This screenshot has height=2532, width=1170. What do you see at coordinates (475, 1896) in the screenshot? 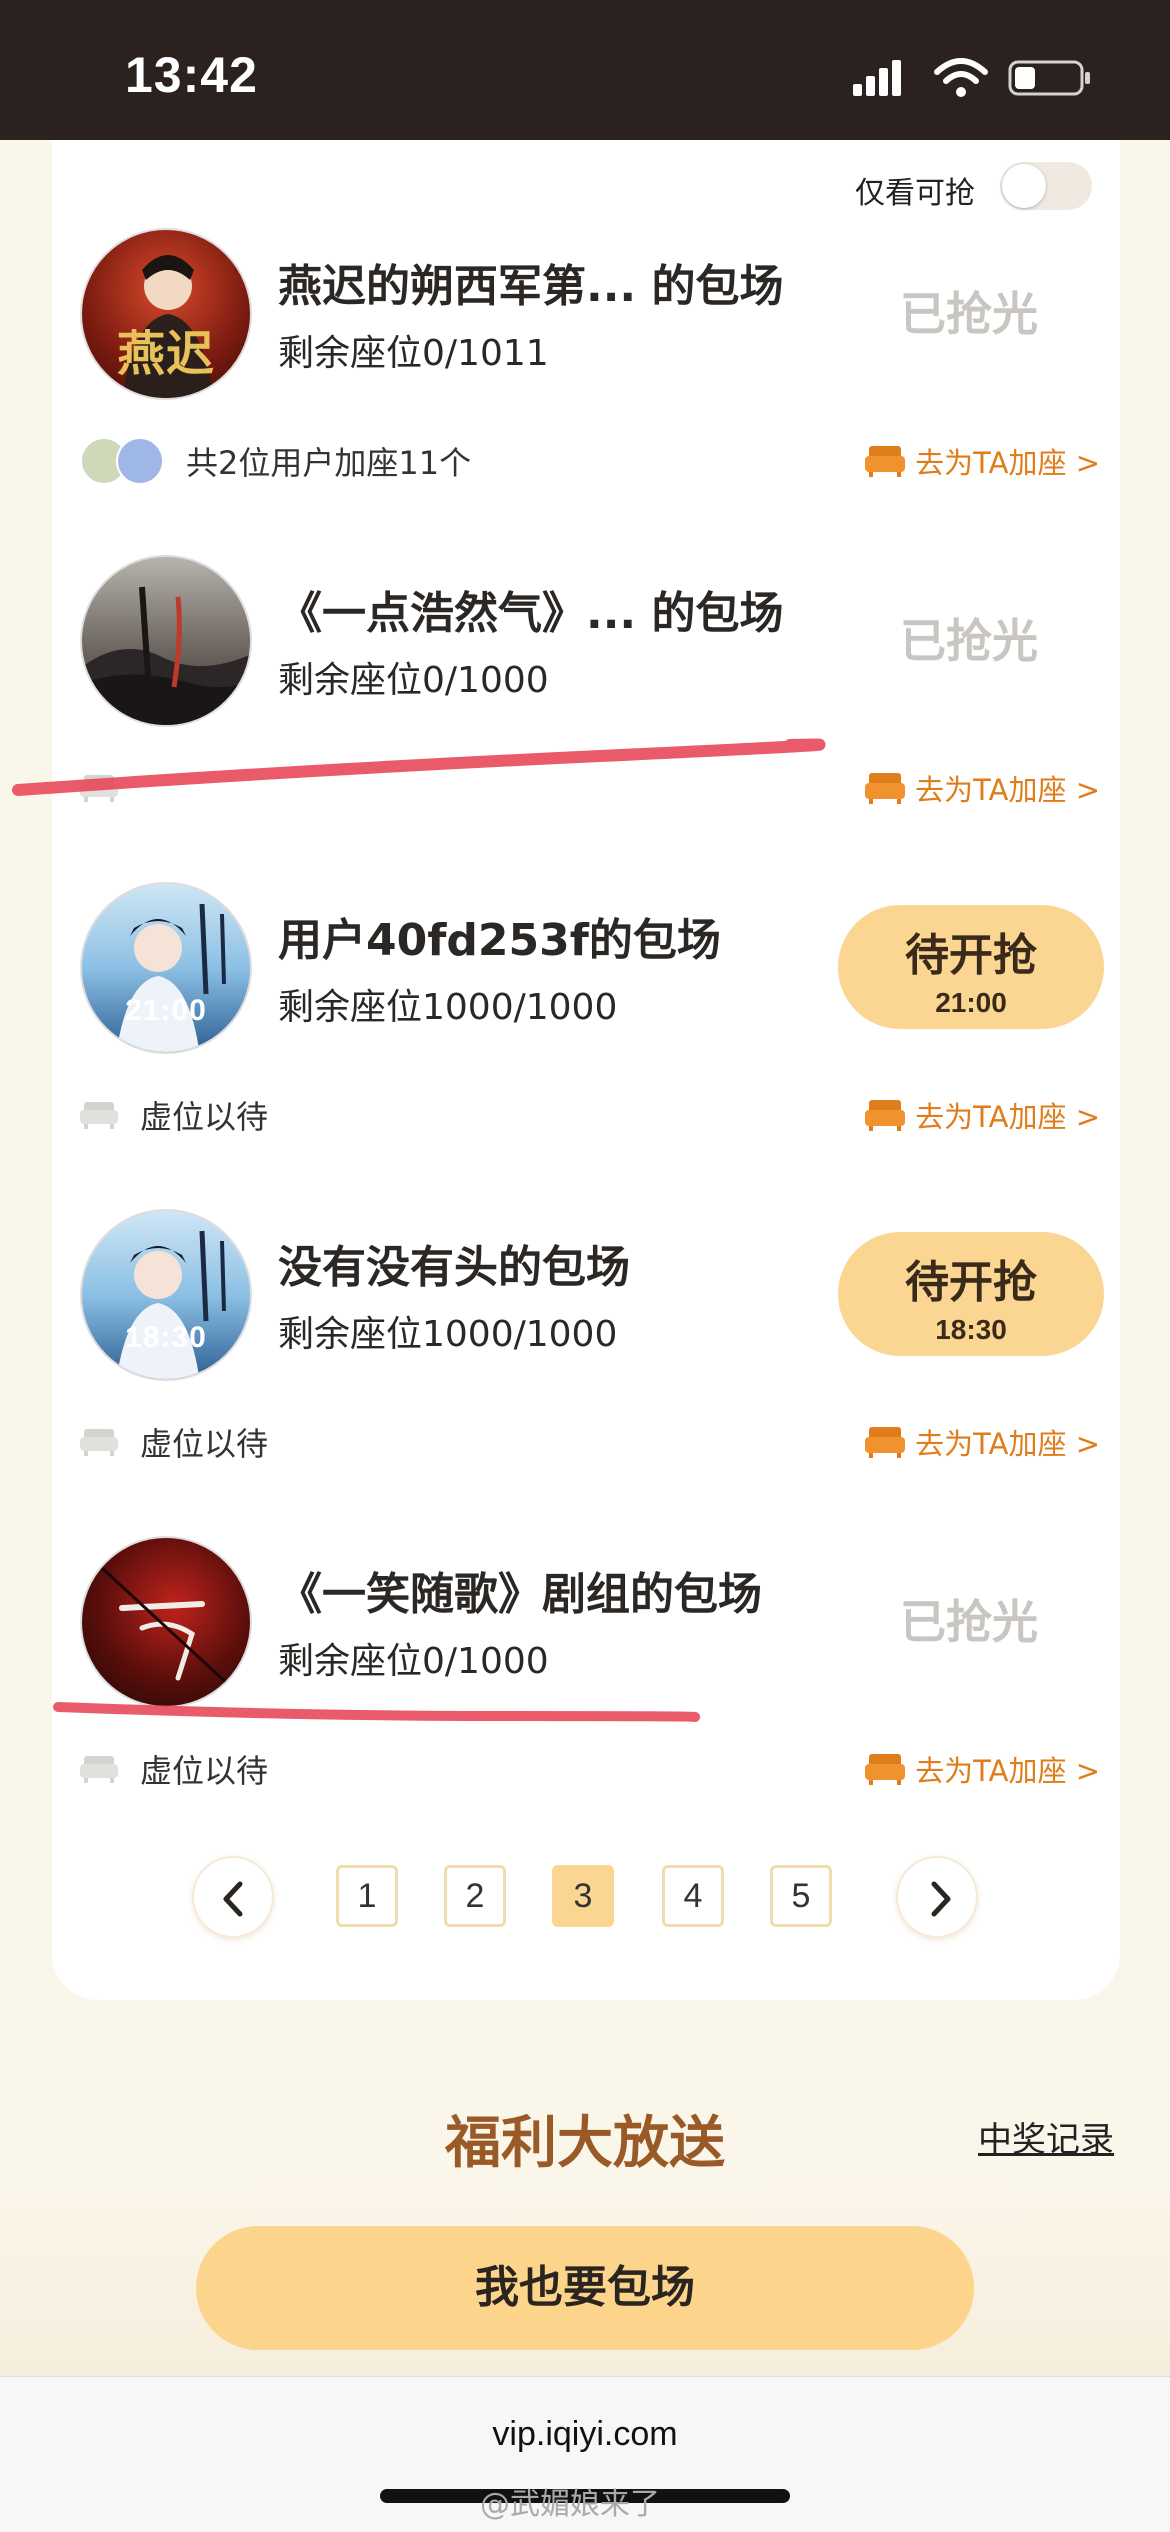
I see `page-button: 2` at bounding box center [475, 1896].